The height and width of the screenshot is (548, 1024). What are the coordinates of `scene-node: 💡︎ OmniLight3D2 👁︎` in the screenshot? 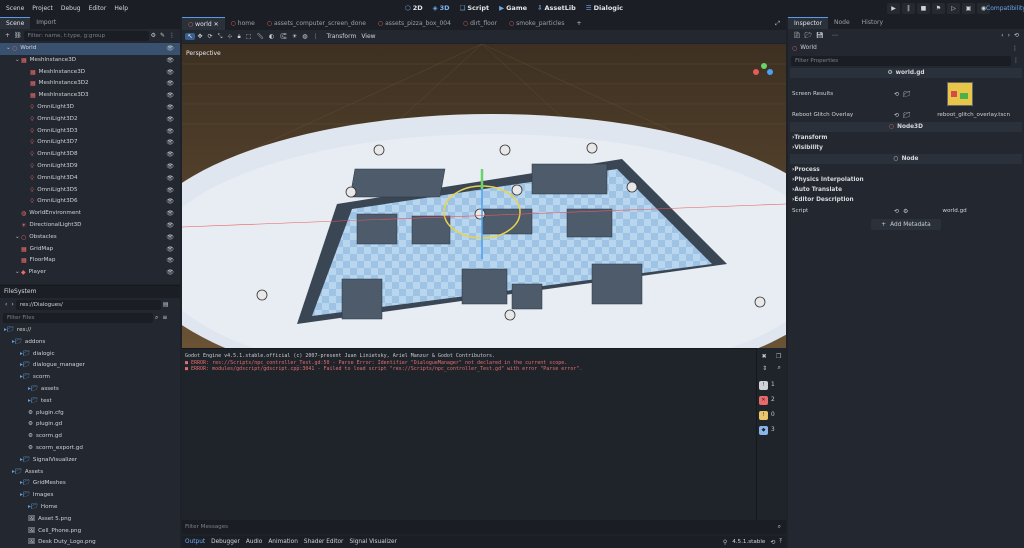 It's located at (90, 120).